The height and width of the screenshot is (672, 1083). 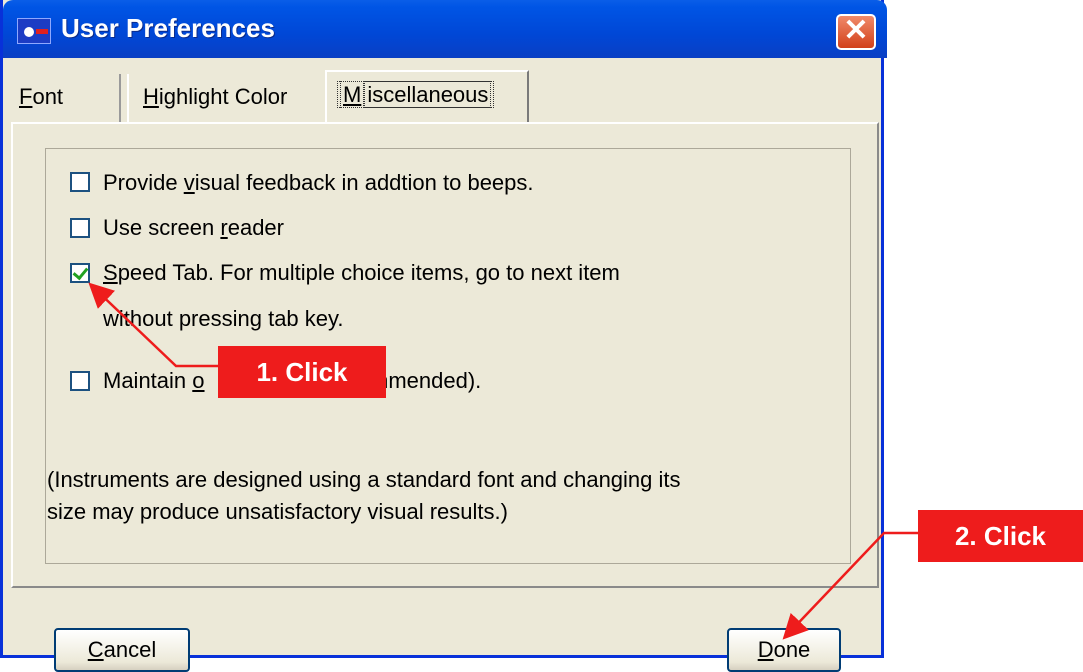 What do you see at coordinates (445, 29) in the screenshot?
I see `title-bar: User Preferences ✕` at bounding box center [445, 29].